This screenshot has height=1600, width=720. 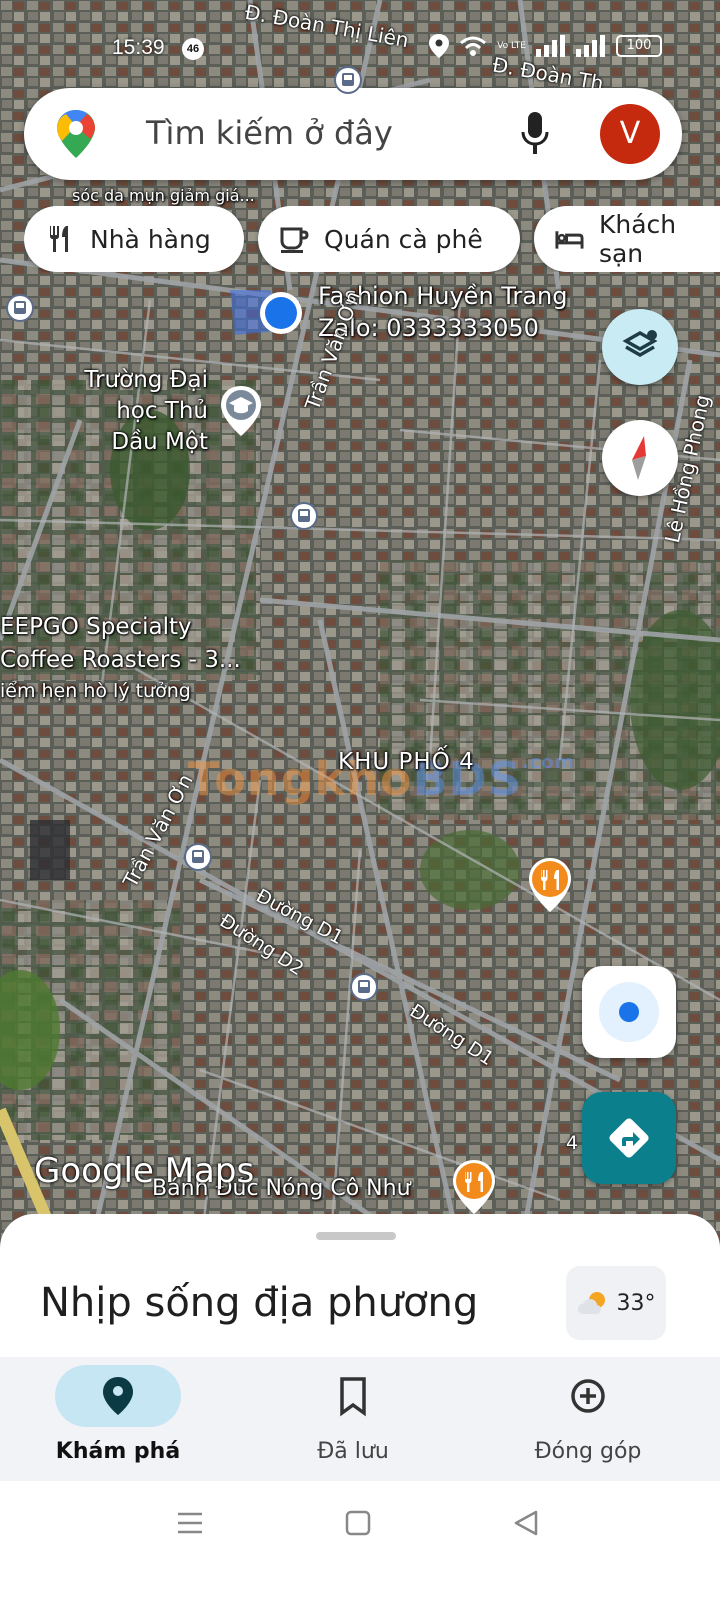 I want to click on compass-icon, so click(x=639, y=458).